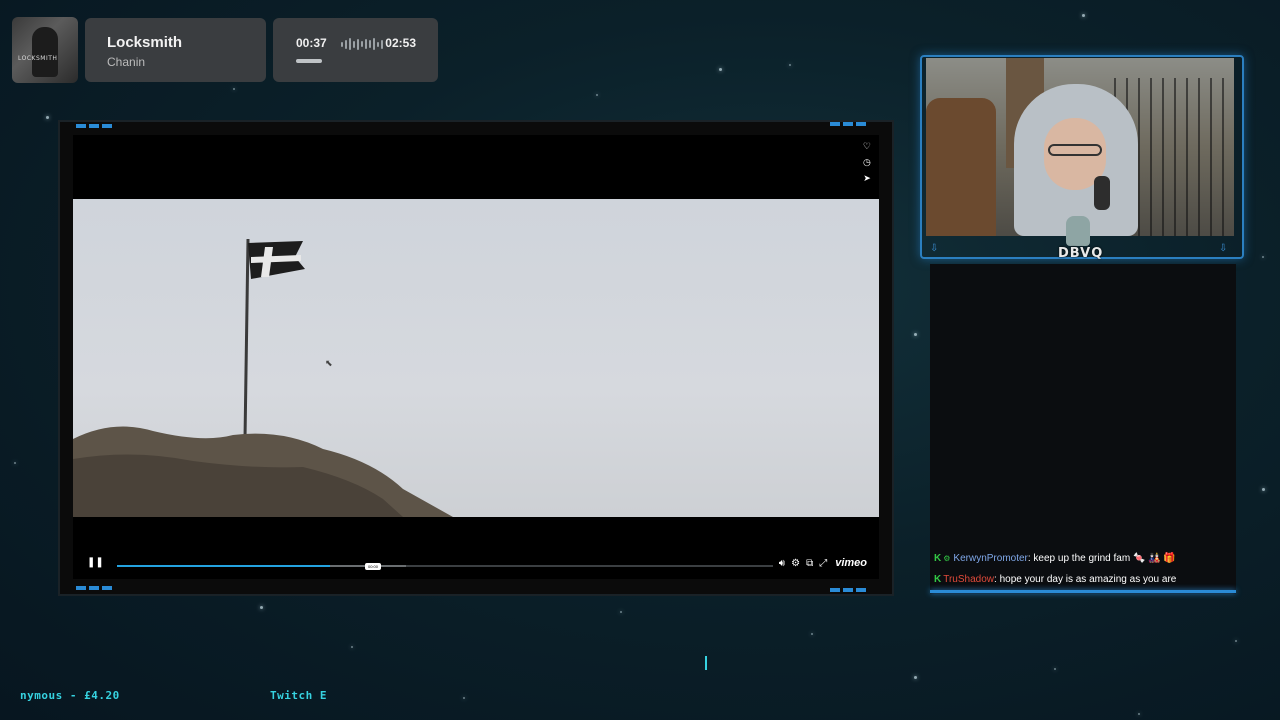  I want to click on donation-ticker: nymous - £4.20, so click(70, 695).